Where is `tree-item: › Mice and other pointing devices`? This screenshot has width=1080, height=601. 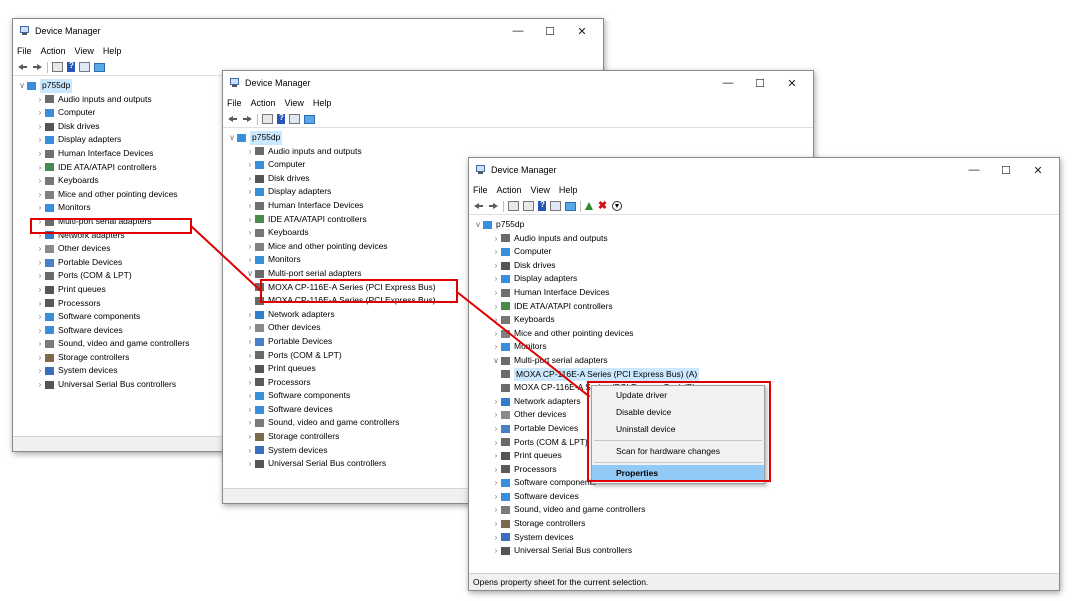
tree-item: › Mice and other pointing devices is located at coordinates (766, 334).